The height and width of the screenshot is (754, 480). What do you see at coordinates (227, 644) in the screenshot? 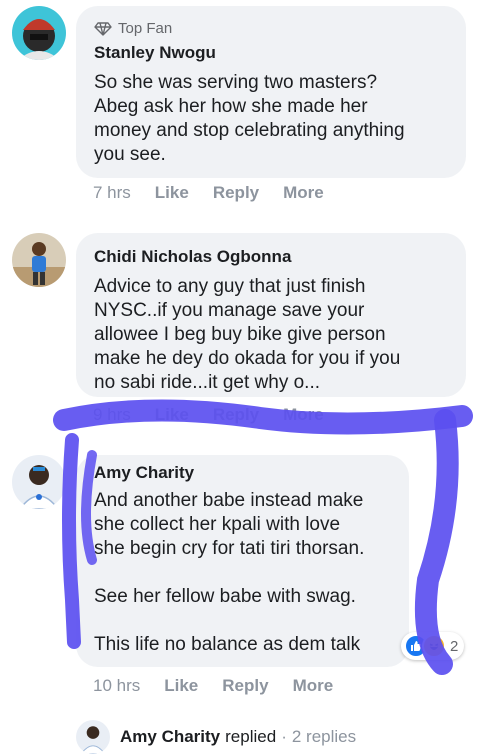
I see `comment-text-line: This life no balance as dem talk` at bounding box center [227, 644].